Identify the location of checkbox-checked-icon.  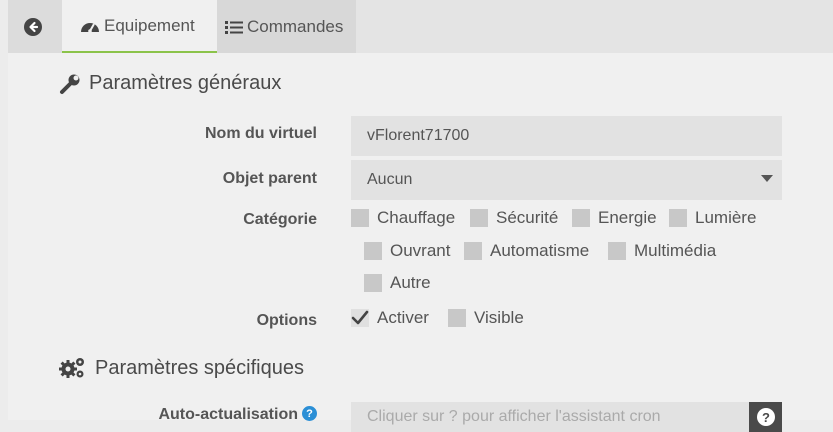
(360, 318).